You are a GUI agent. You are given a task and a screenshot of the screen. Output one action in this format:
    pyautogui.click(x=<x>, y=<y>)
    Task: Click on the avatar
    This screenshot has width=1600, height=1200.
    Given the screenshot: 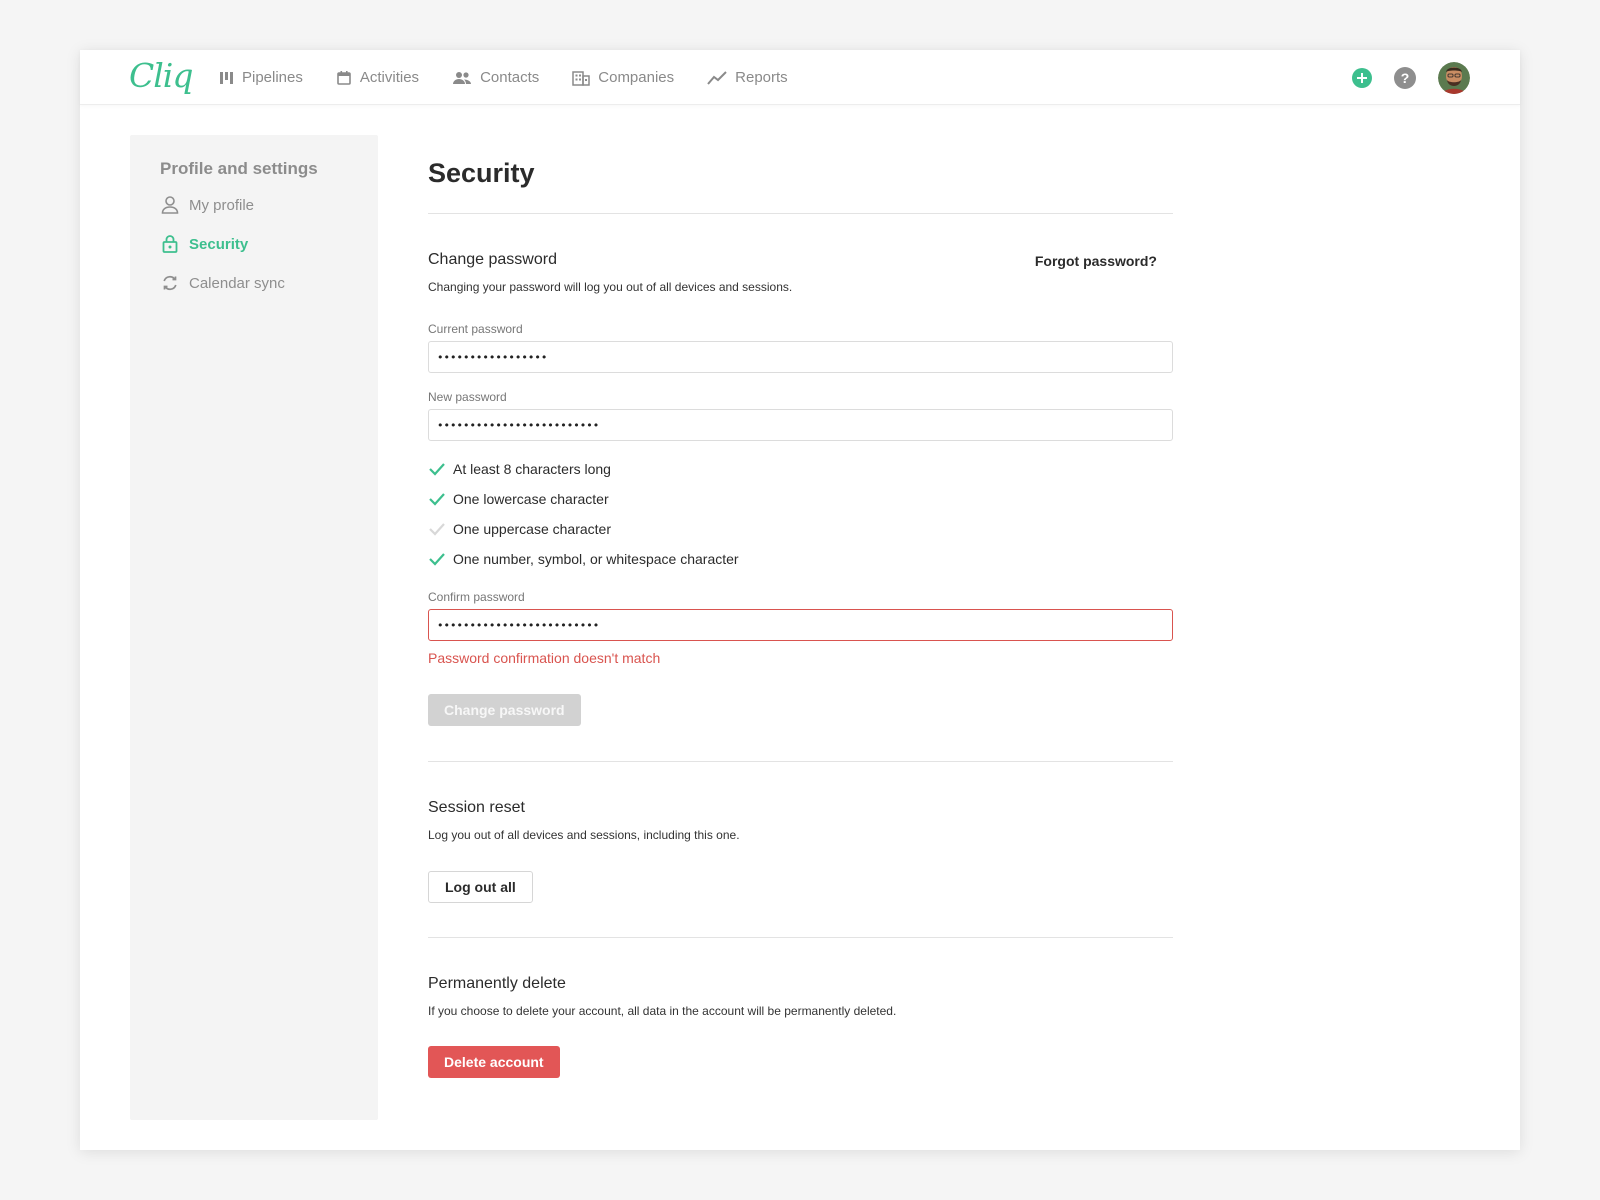 What is the action you would take?
    pyautogui.click(x=1454, y=78)
    